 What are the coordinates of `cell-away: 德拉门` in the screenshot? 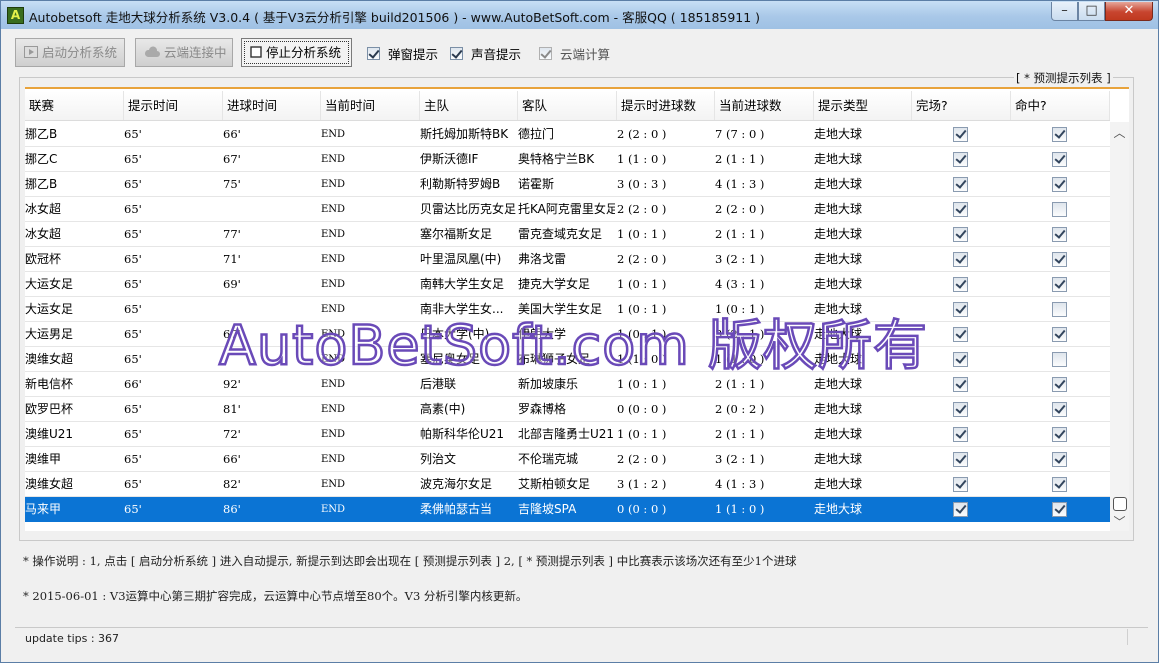 It's located at (536, 134).